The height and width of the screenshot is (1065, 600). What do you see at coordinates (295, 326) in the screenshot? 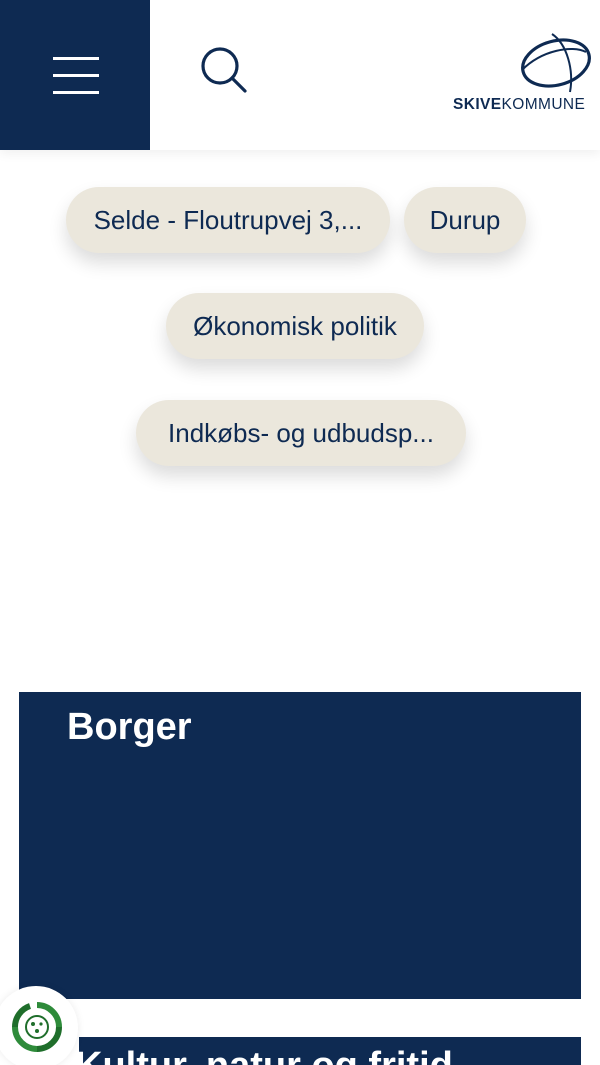
I see `chip-okonomisk-politik: Økonomisk politik` at bounding box center [295, 326].